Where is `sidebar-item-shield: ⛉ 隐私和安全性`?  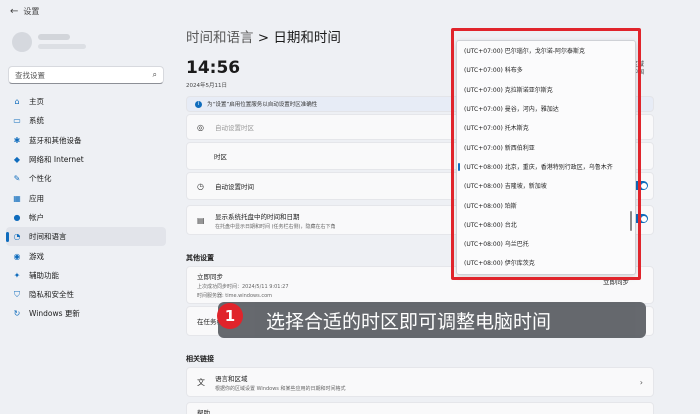
sidebar-item-shield: ⛉ 隐私和安全性 is located at coordinates (86, 294).